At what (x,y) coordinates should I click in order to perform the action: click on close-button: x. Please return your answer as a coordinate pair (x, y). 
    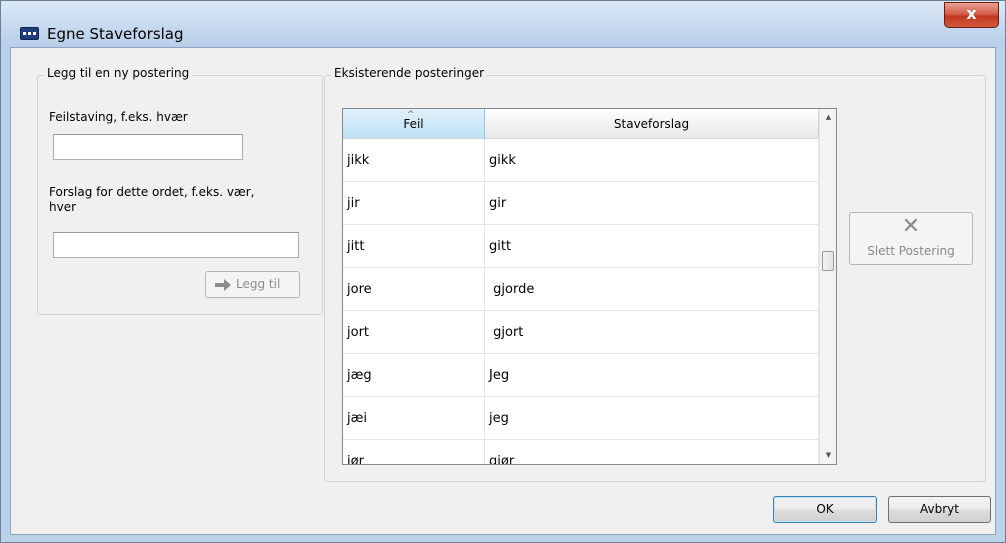
    Looking at the image, I should click on (971, 15).